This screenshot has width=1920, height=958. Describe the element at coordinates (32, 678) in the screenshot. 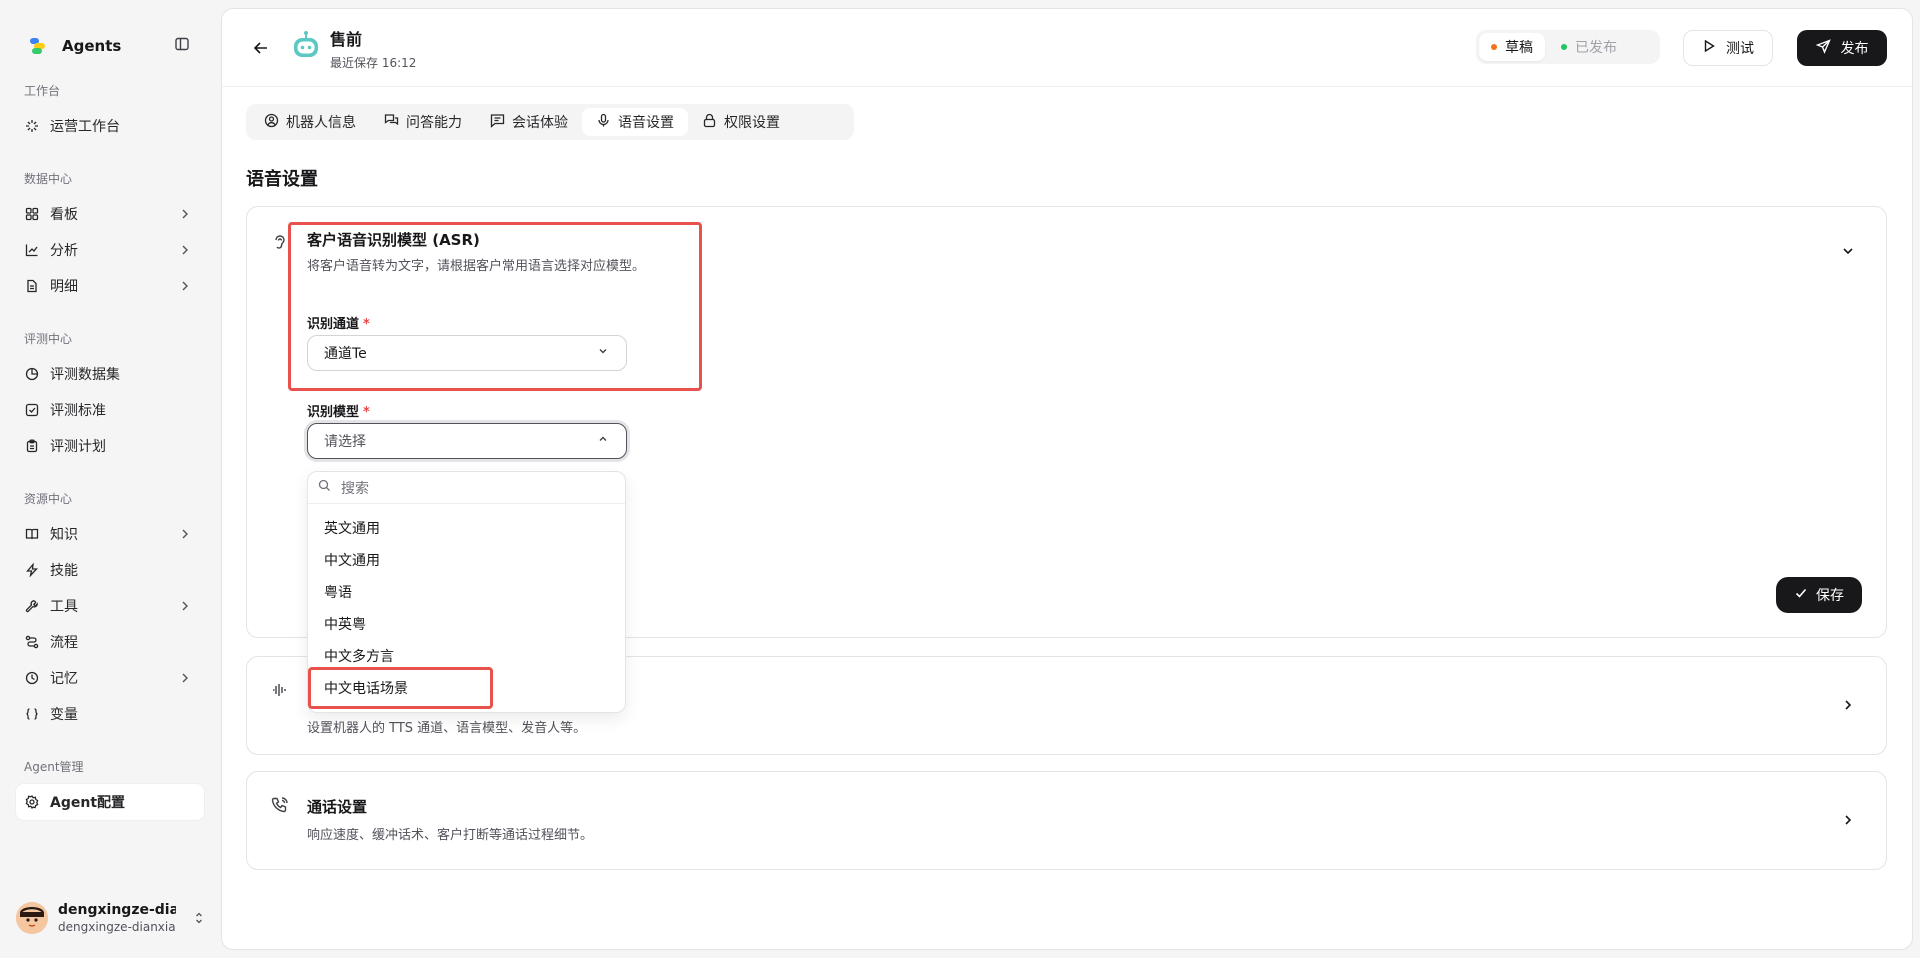

I see `memory-icon` at that location.